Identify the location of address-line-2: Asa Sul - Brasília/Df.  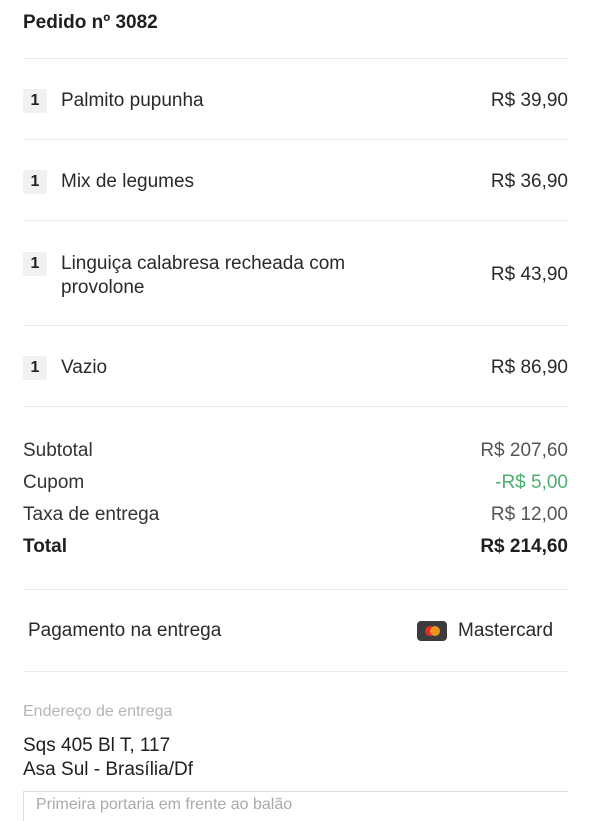
(108, 769).